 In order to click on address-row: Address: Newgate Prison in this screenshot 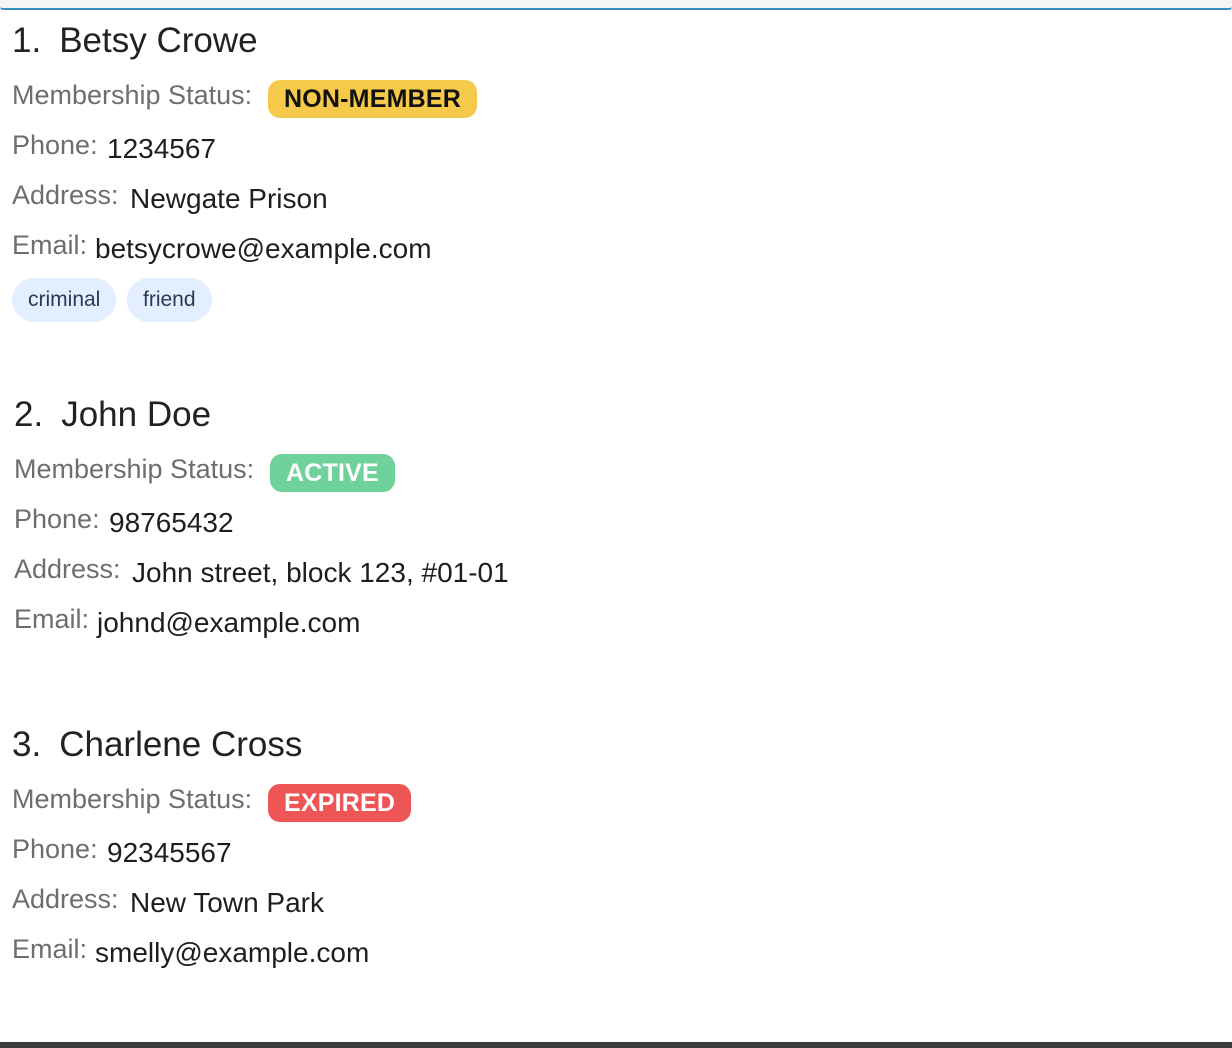, I will do `click(170, 201)`.